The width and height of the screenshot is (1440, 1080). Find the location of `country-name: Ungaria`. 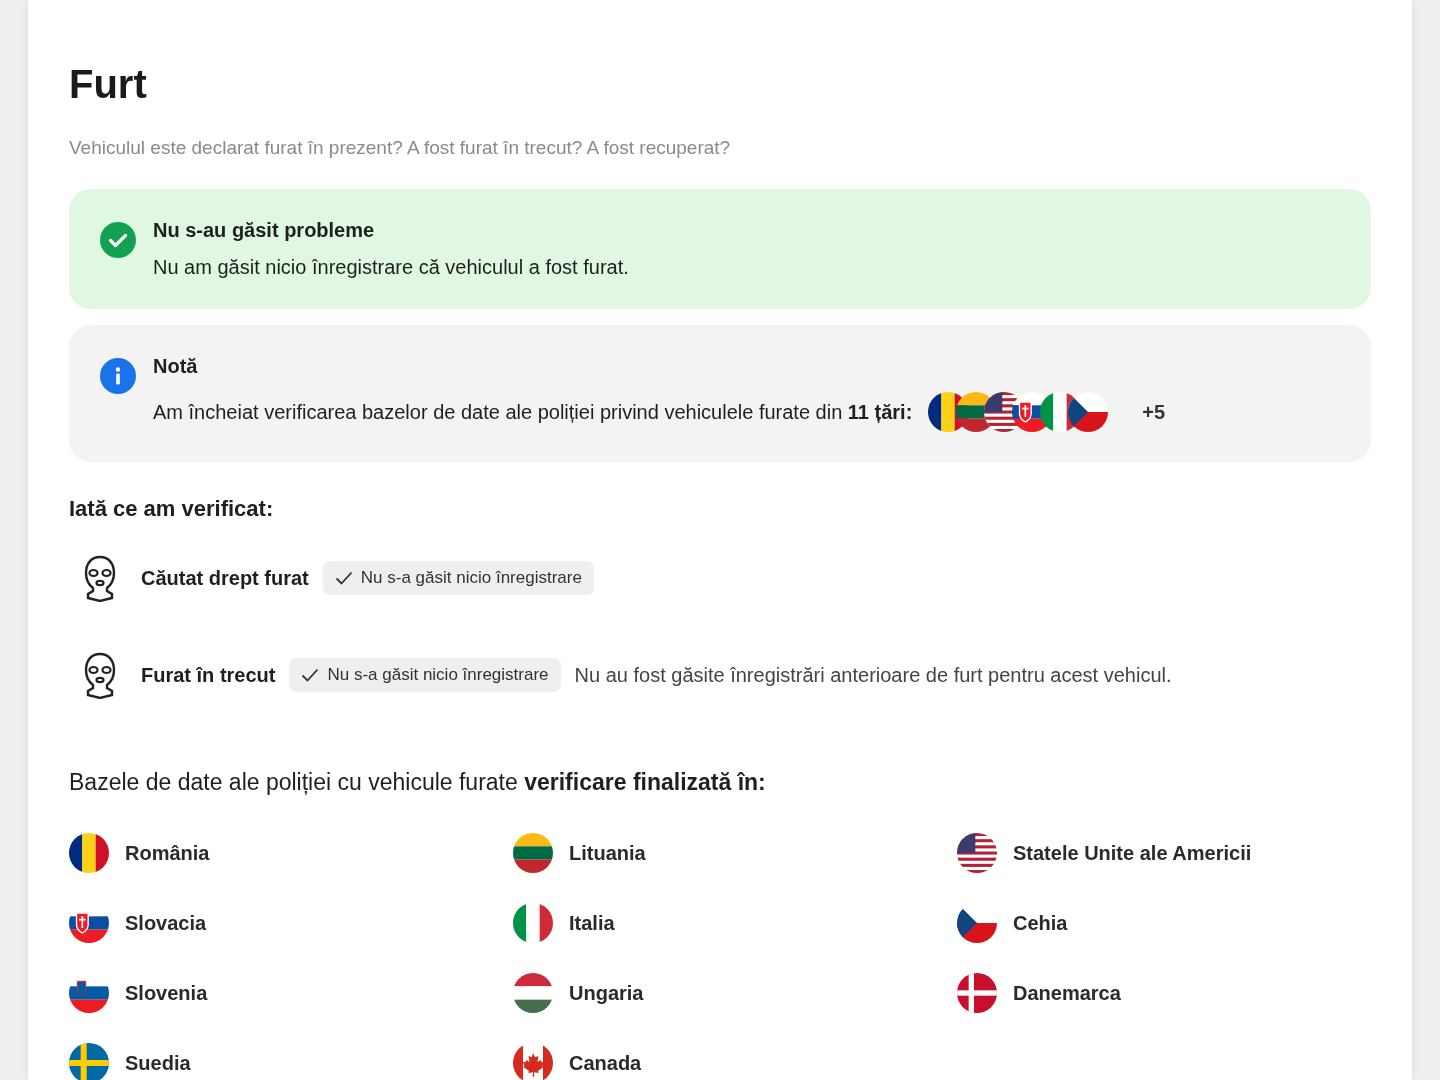

country-name: Ungaria is located at coordinates (606, 993).